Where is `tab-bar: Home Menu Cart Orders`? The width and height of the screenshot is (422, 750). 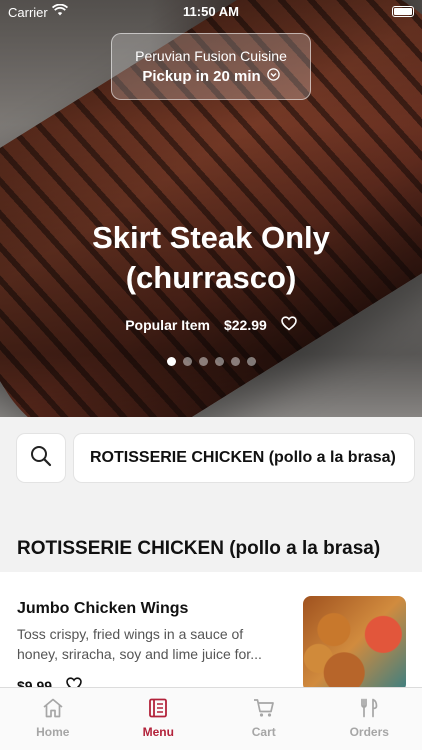 tab-bar: Home Menu Cart Orders is located at coordinates (211, 718).